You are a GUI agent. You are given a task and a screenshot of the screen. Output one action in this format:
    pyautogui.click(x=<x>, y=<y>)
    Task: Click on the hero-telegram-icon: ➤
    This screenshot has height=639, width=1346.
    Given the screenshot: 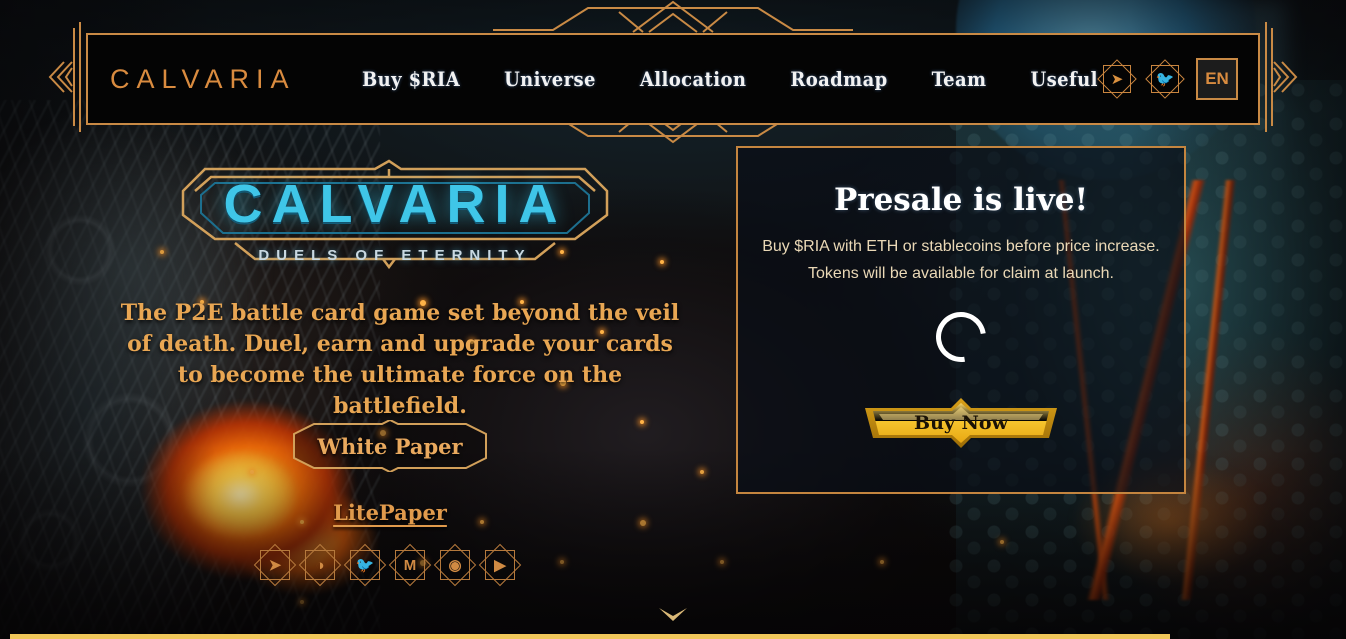 What is the action you would take?
    pyautogui.click(x=275, y=565)
    